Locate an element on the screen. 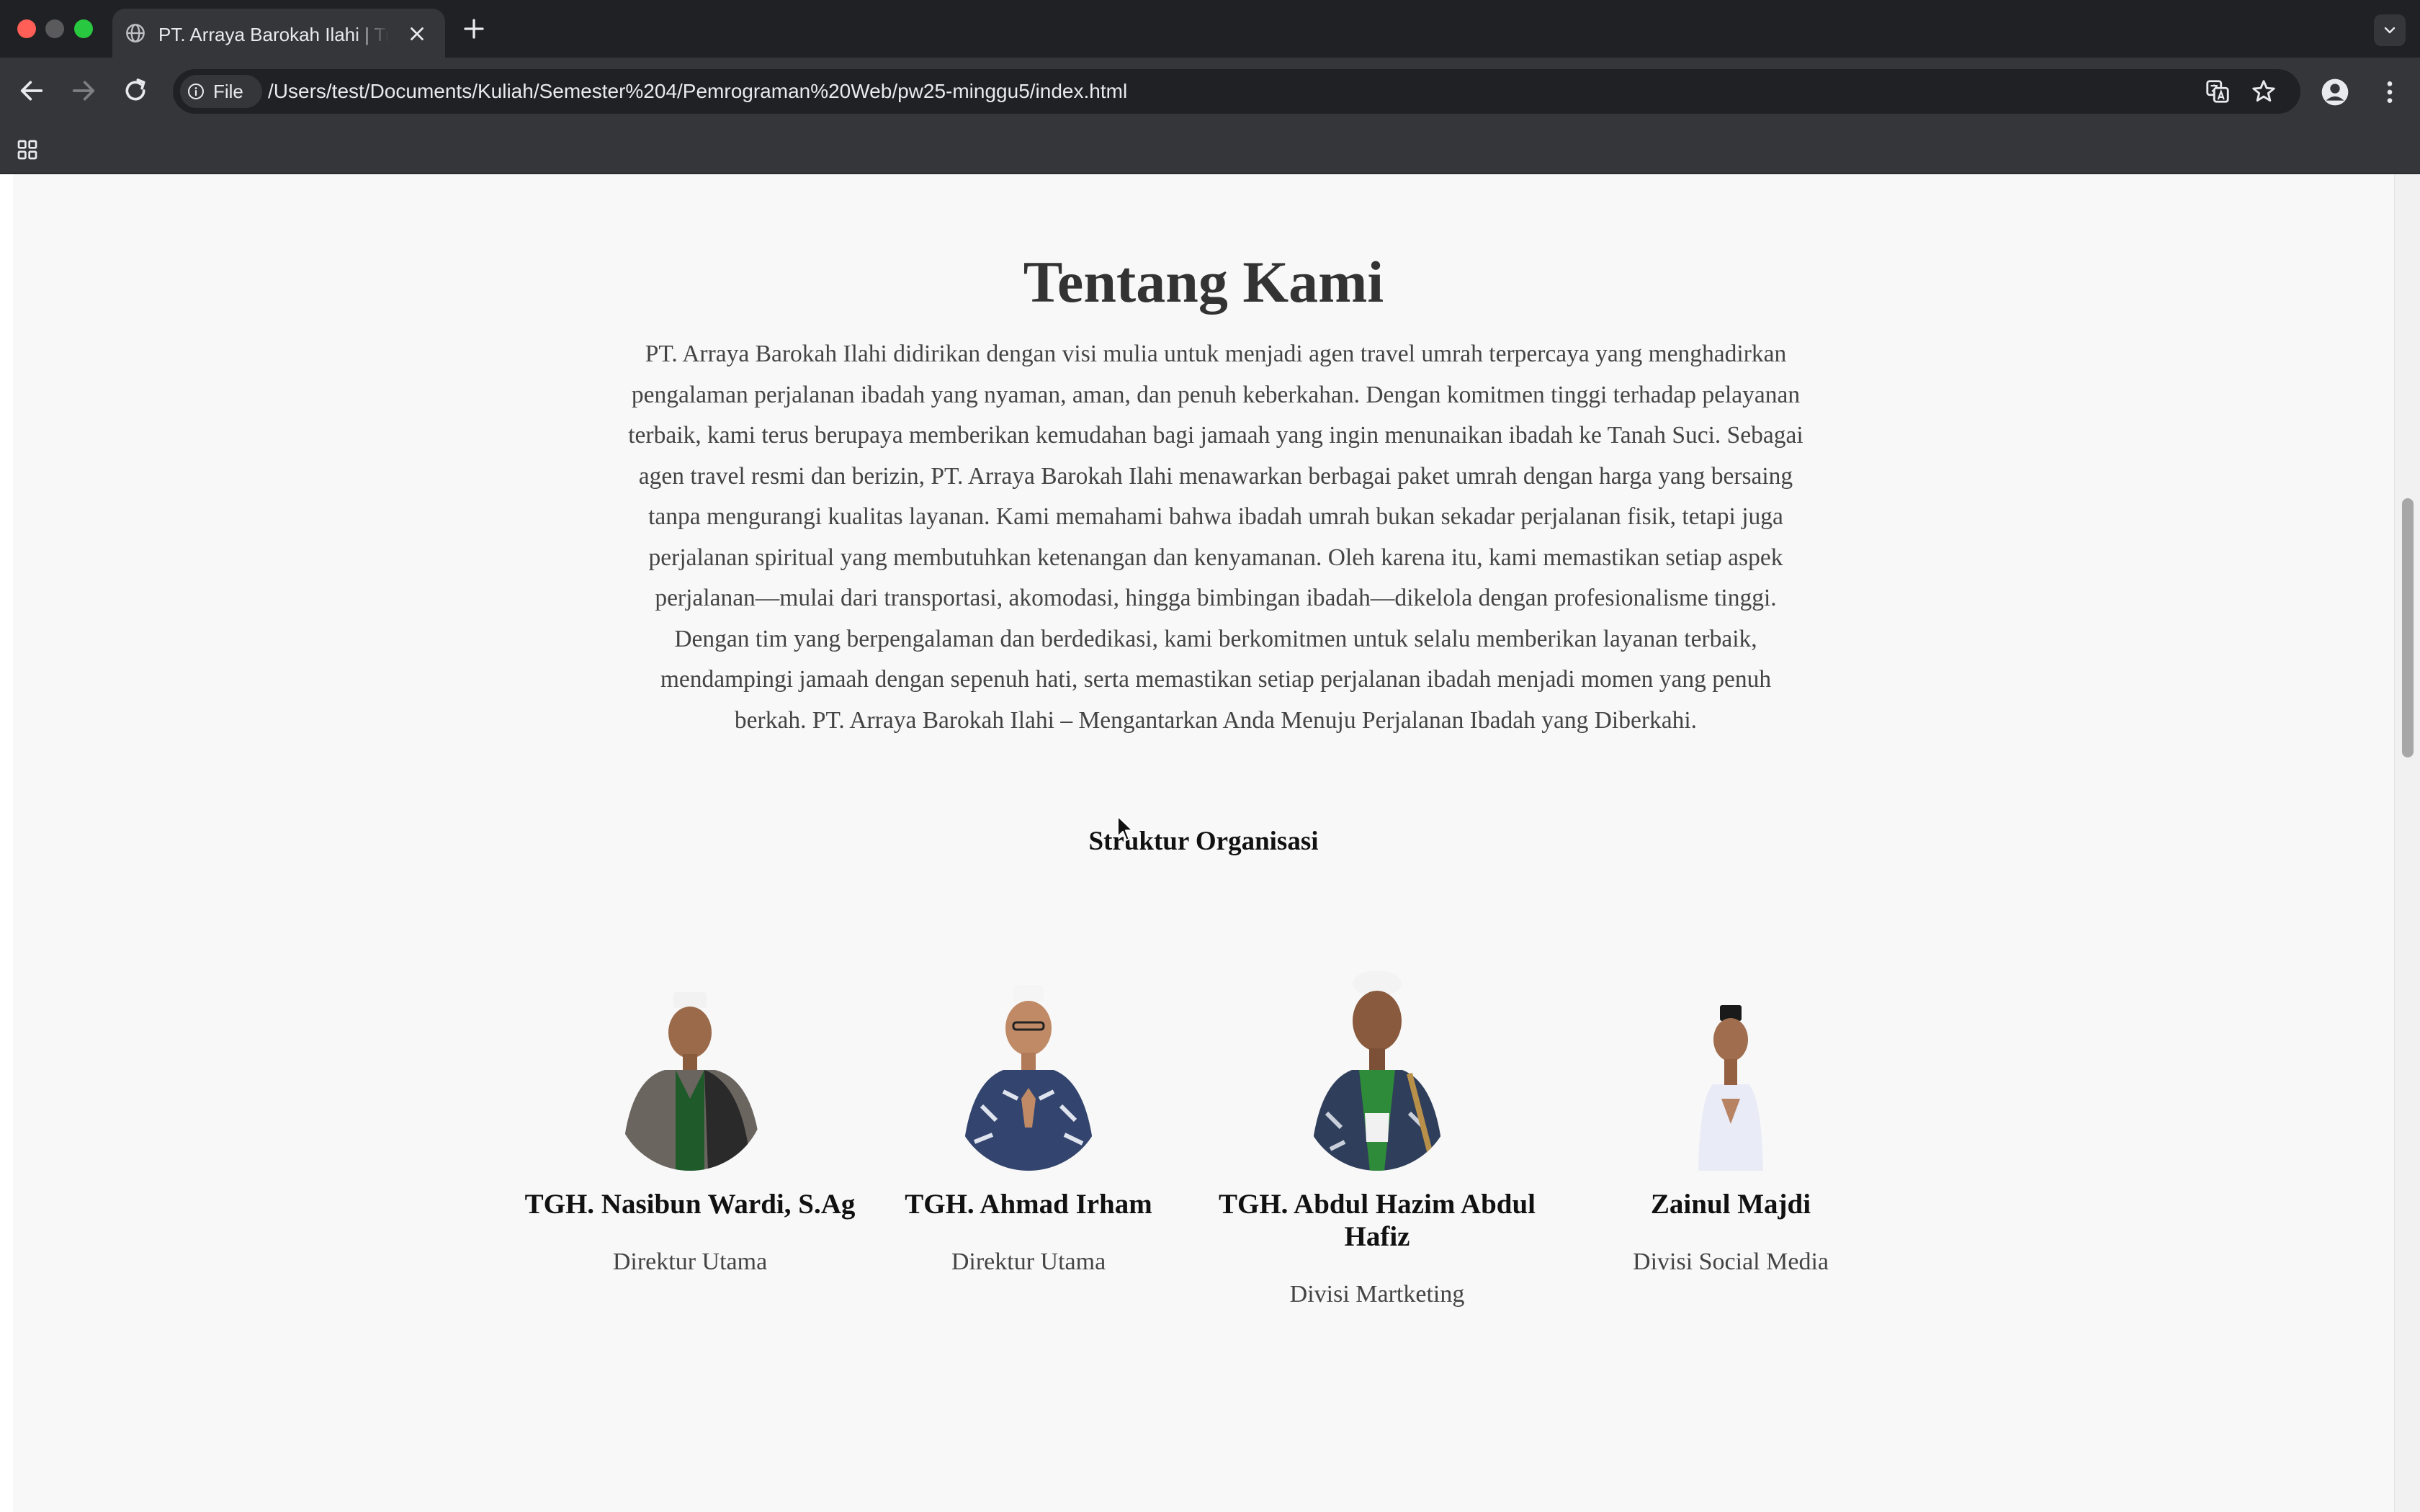 This screenshot has width=2420, height=1512. organization-title: Struktur Organisasi is located at coordinates (1203, 841).